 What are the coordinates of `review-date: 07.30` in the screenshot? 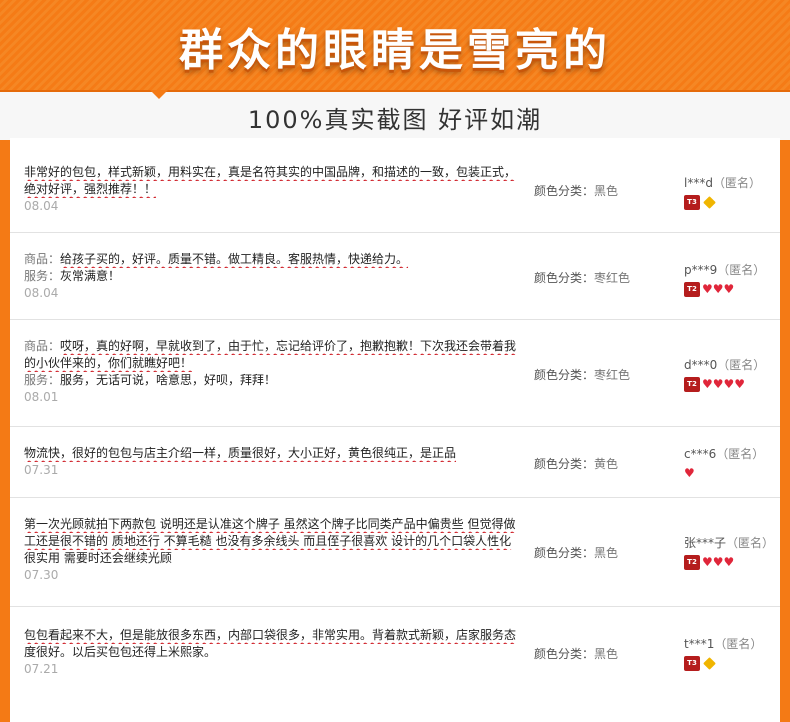 It's located at (41, 575).